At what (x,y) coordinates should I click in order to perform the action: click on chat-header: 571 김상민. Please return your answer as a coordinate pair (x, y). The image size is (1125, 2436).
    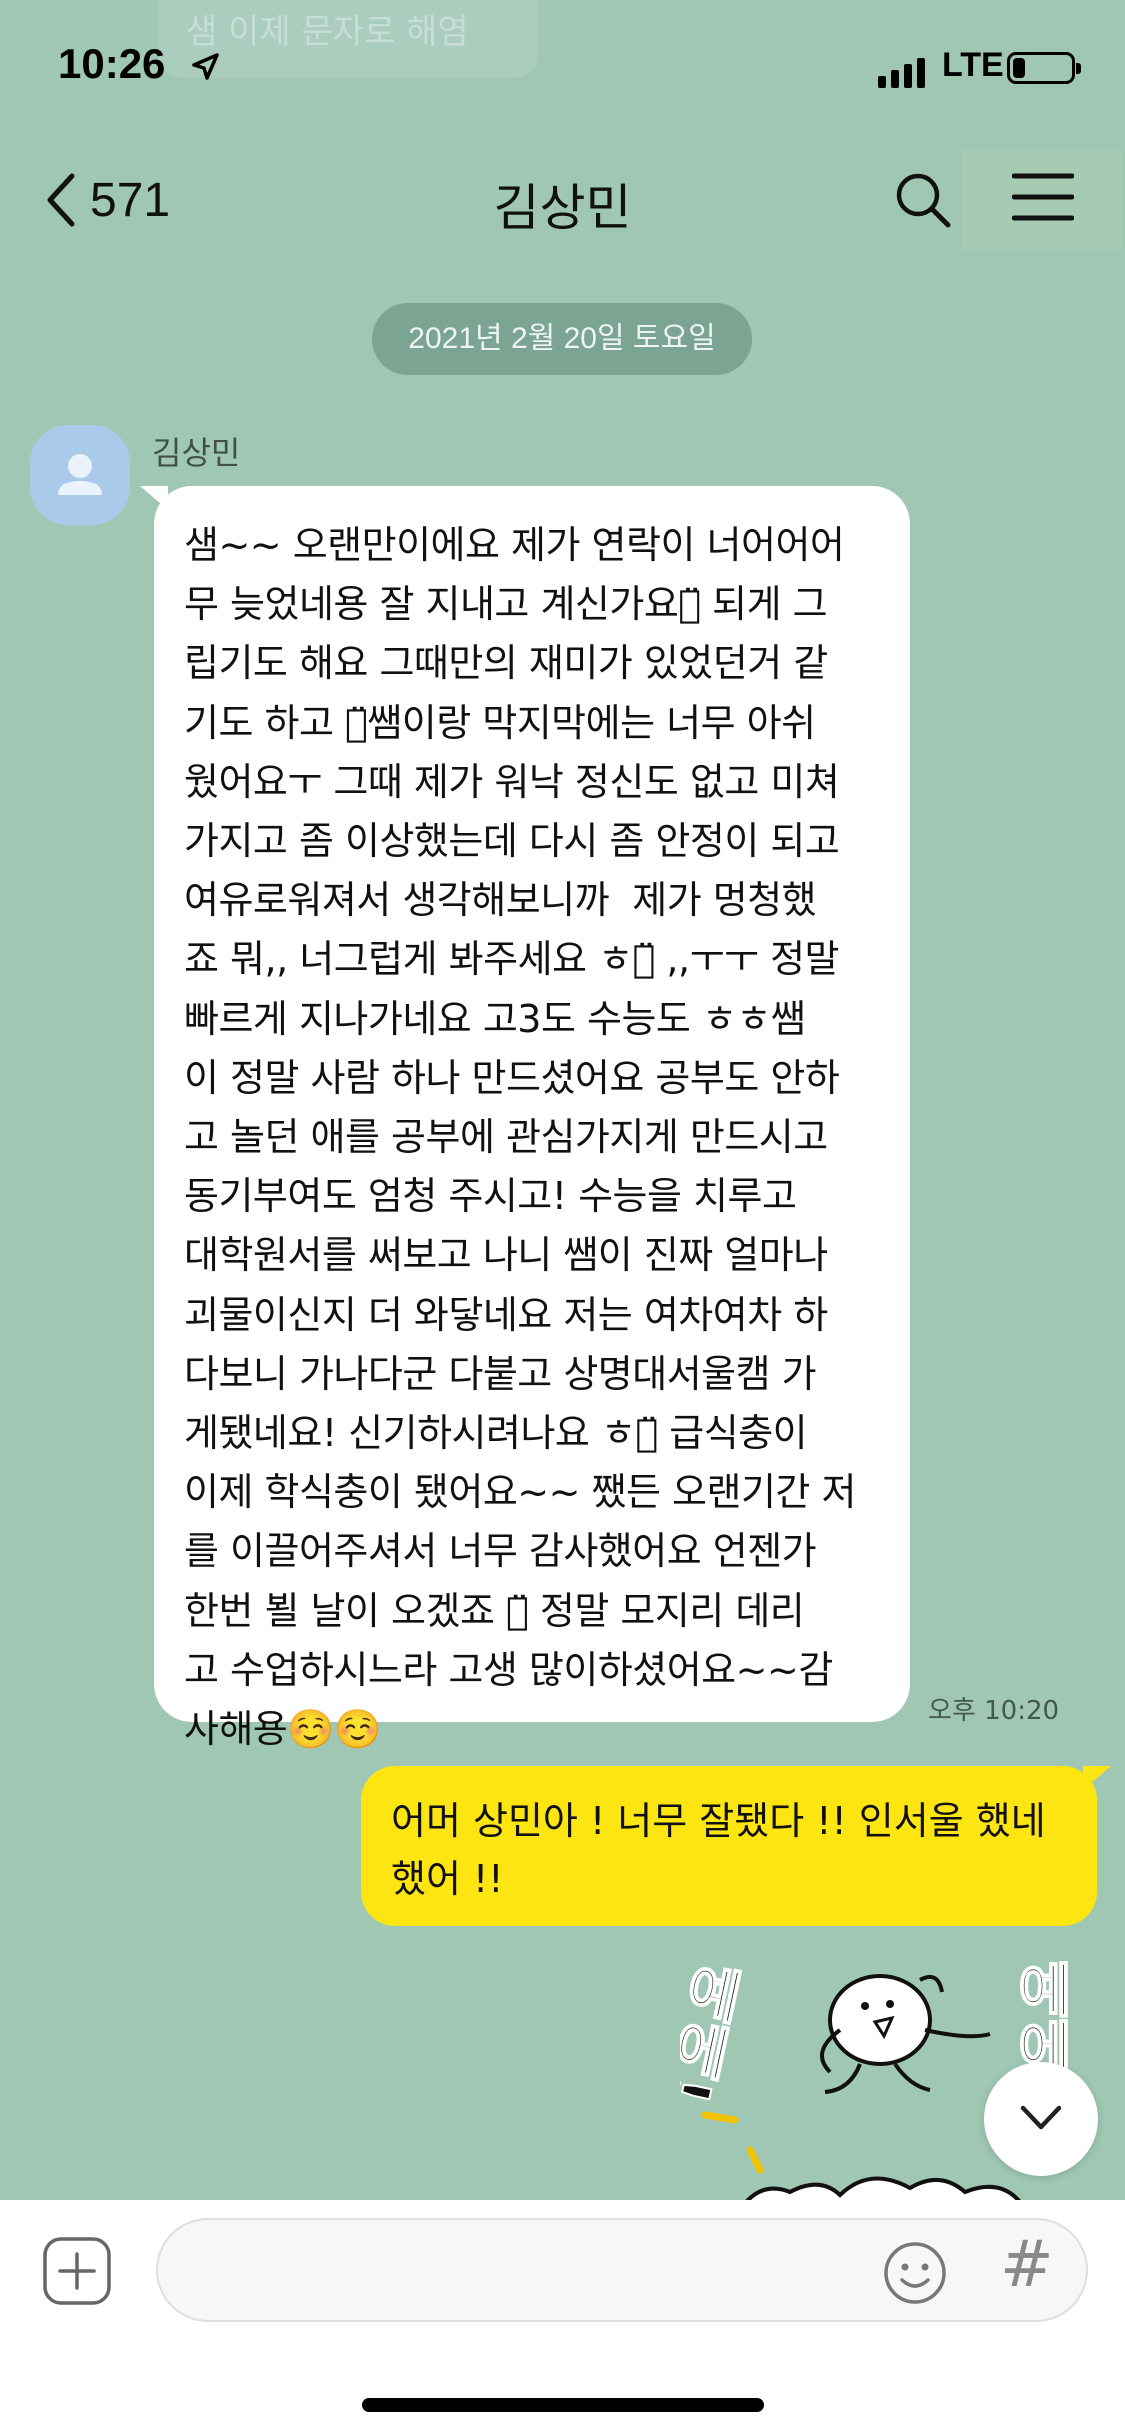
    Looking at the image, I should click on (562, 200).